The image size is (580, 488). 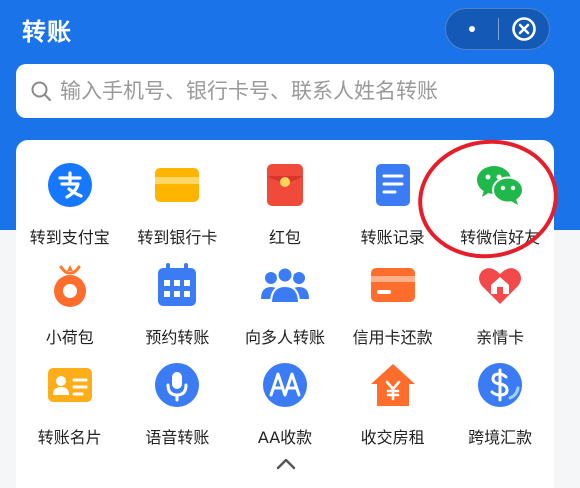 I want to click on microphone-icon, so click(x=177, y=385).